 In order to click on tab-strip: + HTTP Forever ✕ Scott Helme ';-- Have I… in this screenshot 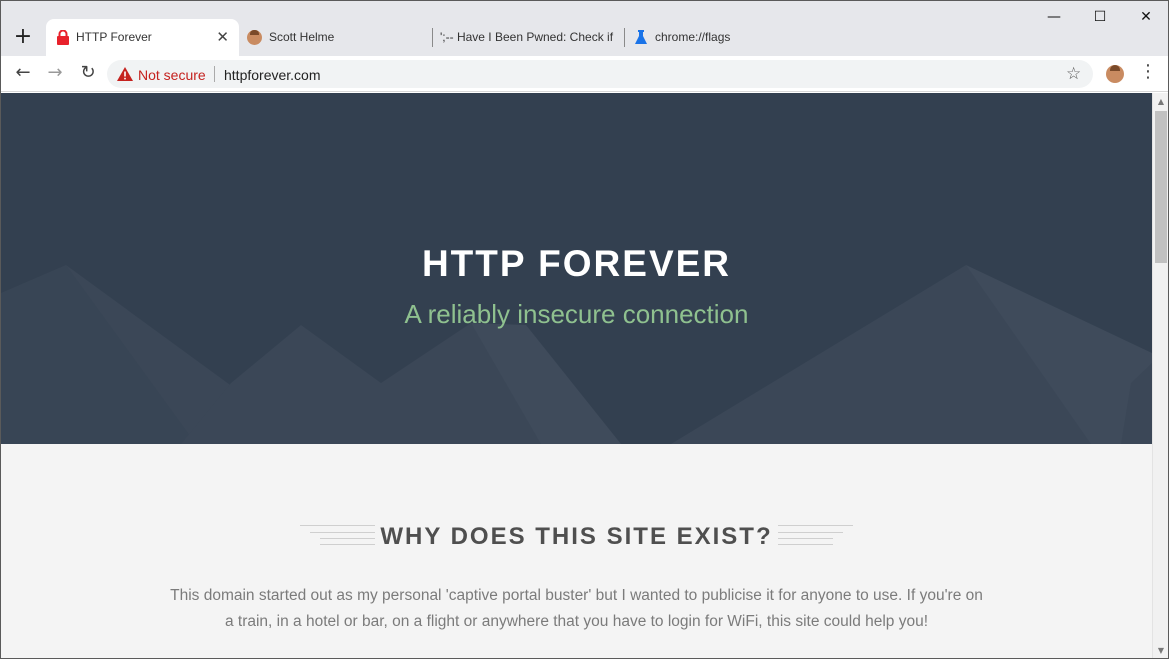, I will do `click(584, 28)`.